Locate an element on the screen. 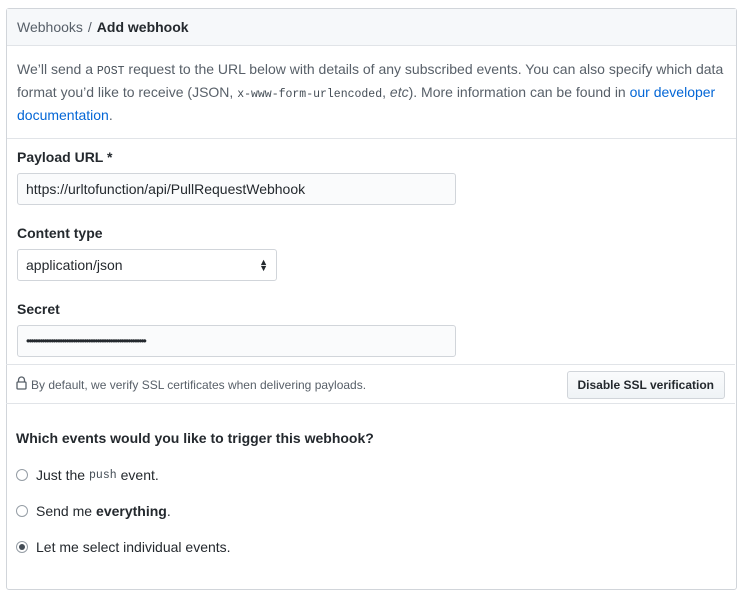 The image size is (746, 590). everything-text: everything is located at coordinates (131, 511).